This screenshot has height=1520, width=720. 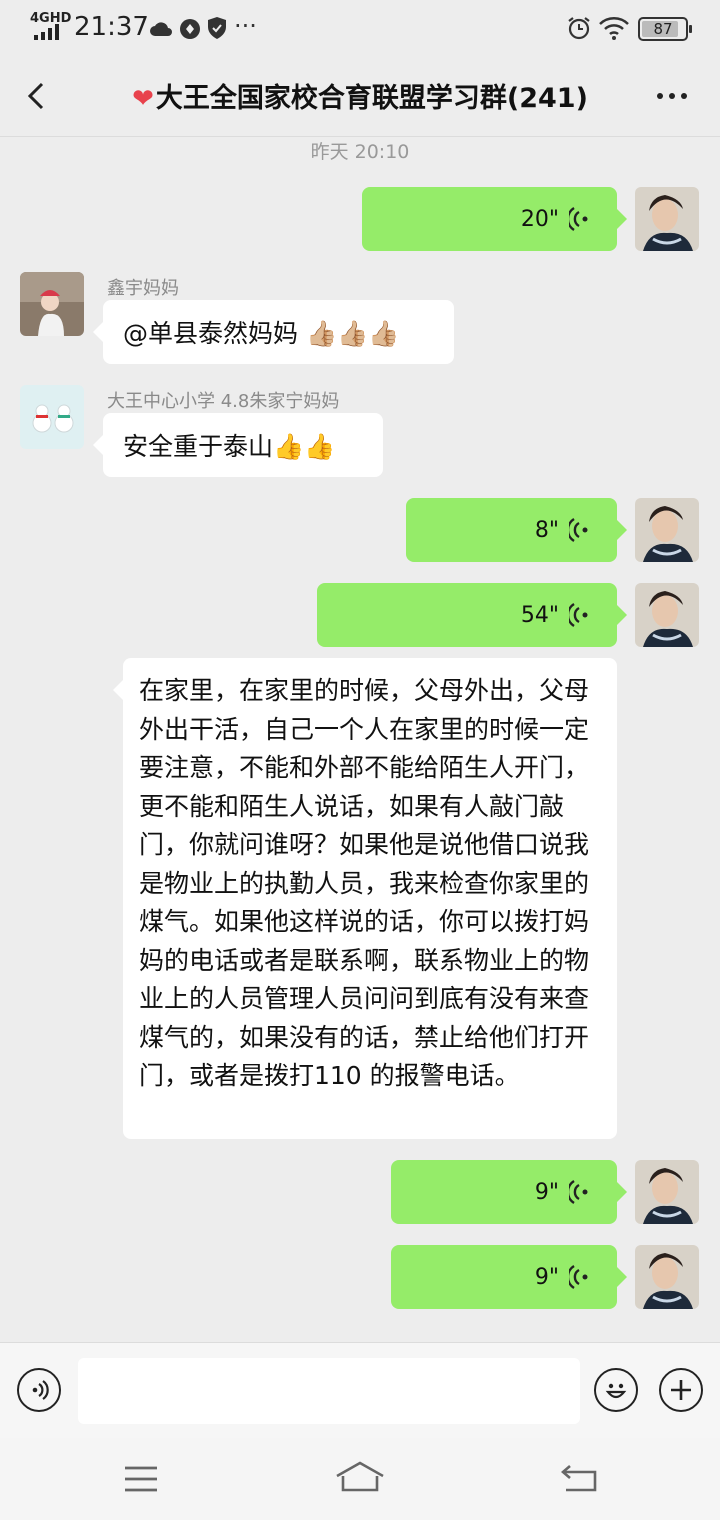 What do you see at coordinates (672, 94) in the screenshot?
I see `more-options-icon` at bounding box center [672, 94].